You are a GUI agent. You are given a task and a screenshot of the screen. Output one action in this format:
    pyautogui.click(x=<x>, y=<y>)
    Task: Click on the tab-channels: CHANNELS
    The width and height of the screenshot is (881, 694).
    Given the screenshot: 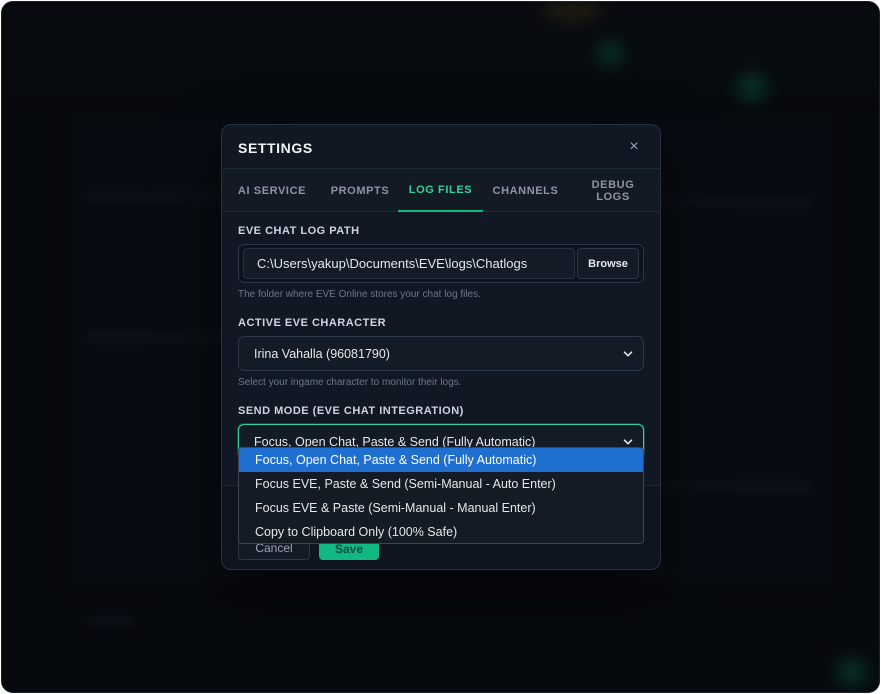 What is the action you would take?
    pyautogui.click(x=525, y=190)
    